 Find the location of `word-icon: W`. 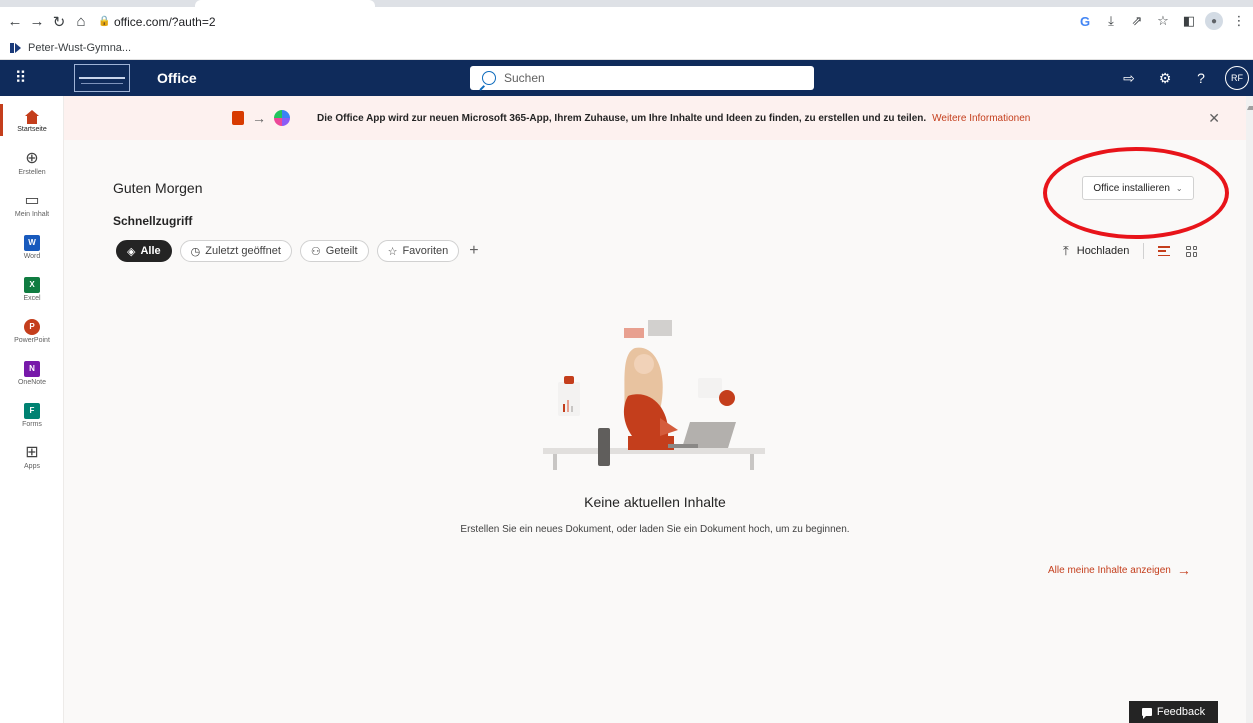

word-icon: W is located at coordinates (32, 242).